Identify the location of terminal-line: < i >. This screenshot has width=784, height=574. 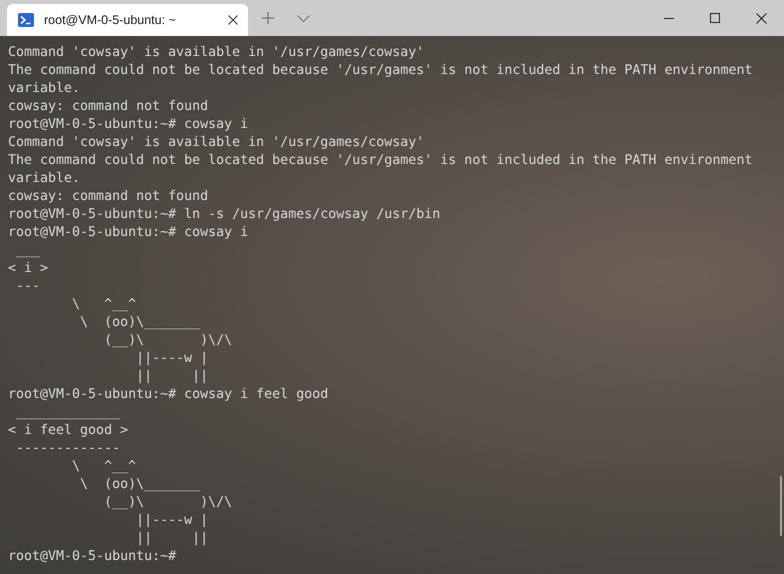
(29, 269).